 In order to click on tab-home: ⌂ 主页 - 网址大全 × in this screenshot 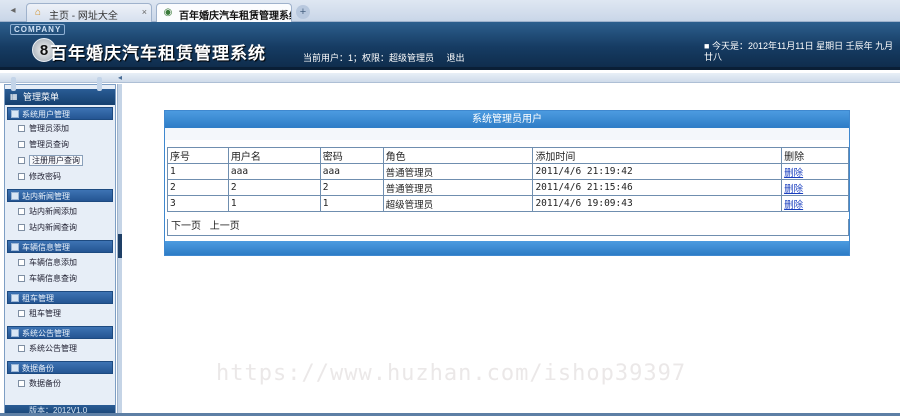, I will do `click(89, 12)`.